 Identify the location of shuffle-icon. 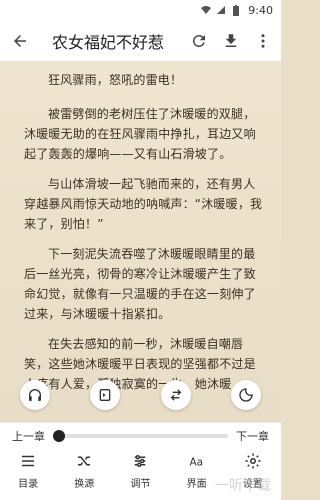
(84, 461).